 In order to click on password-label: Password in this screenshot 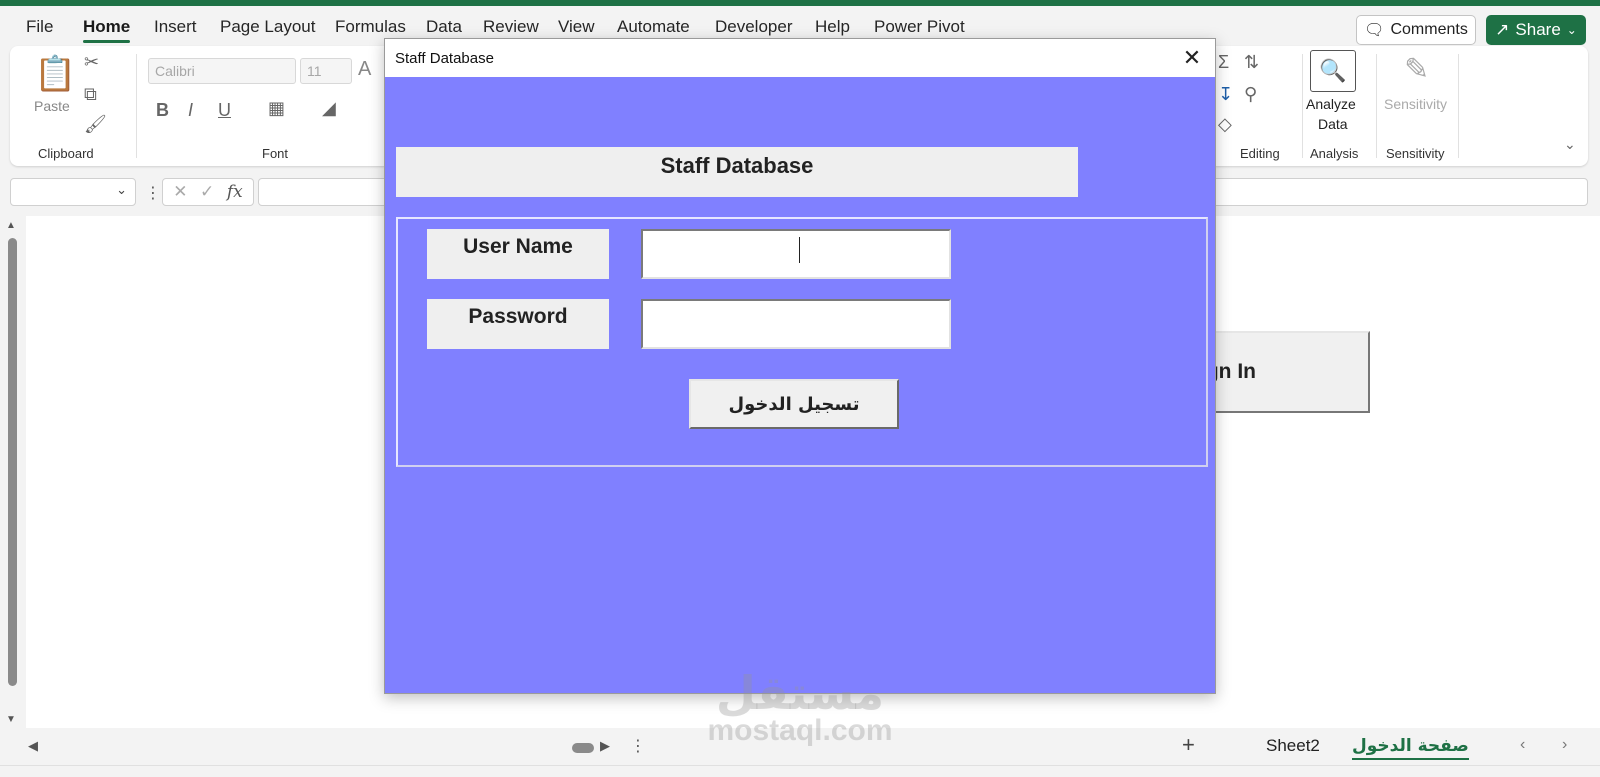, I will do `click(518, 324)`.